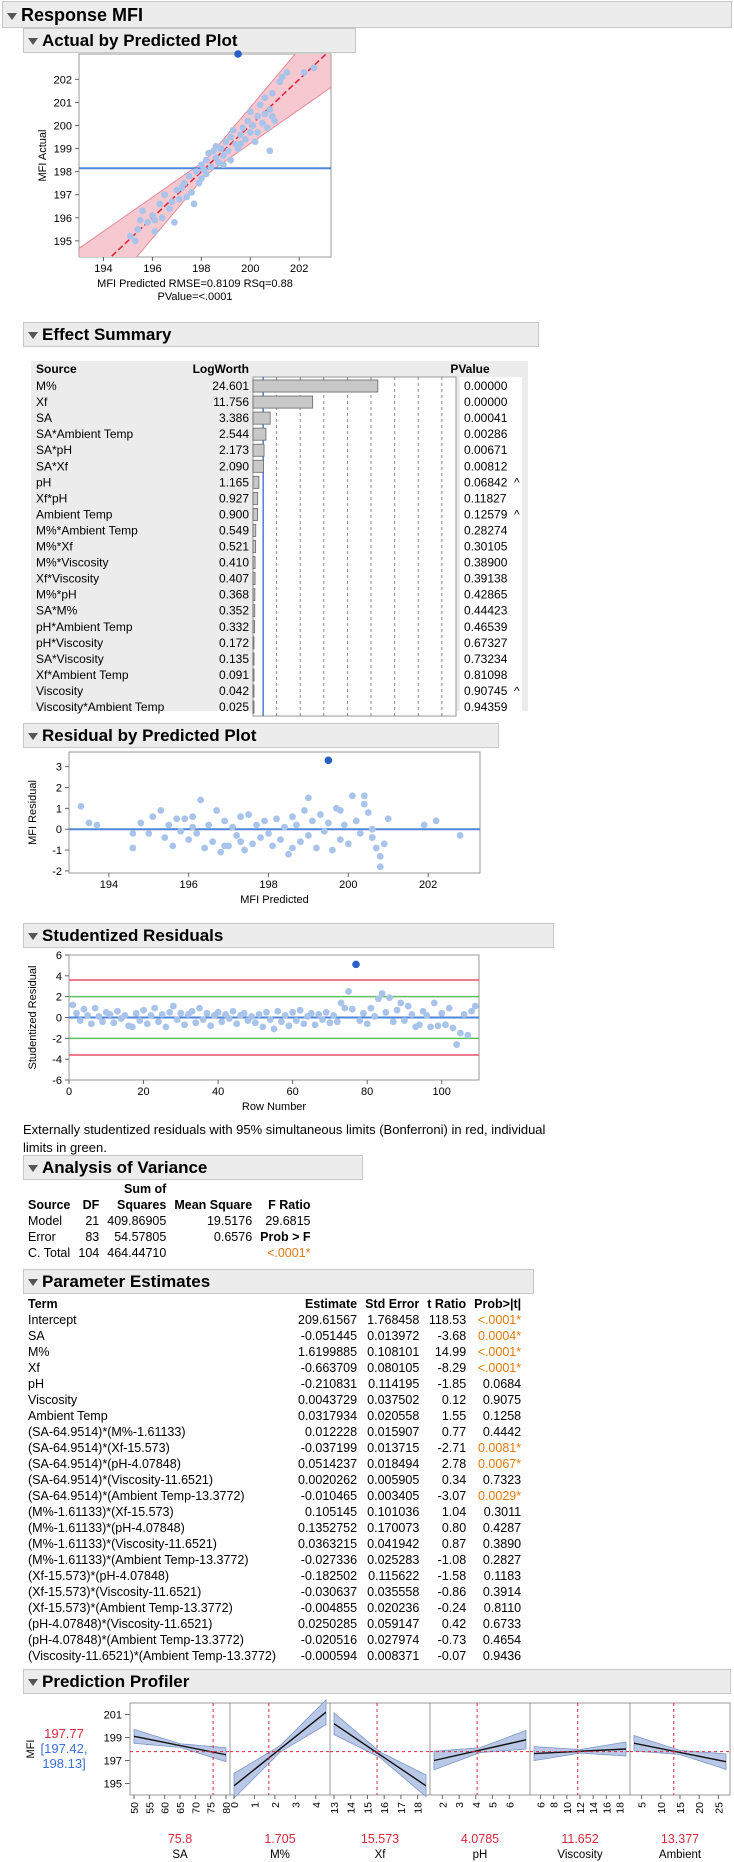 This screenshot has height=1862, width=734. Describe the element at coordinates (274, 1416) in the screenshot. I see `param-row: Ambient Temp 0.0317934 0.020558 1.55 0.1258` at that location.